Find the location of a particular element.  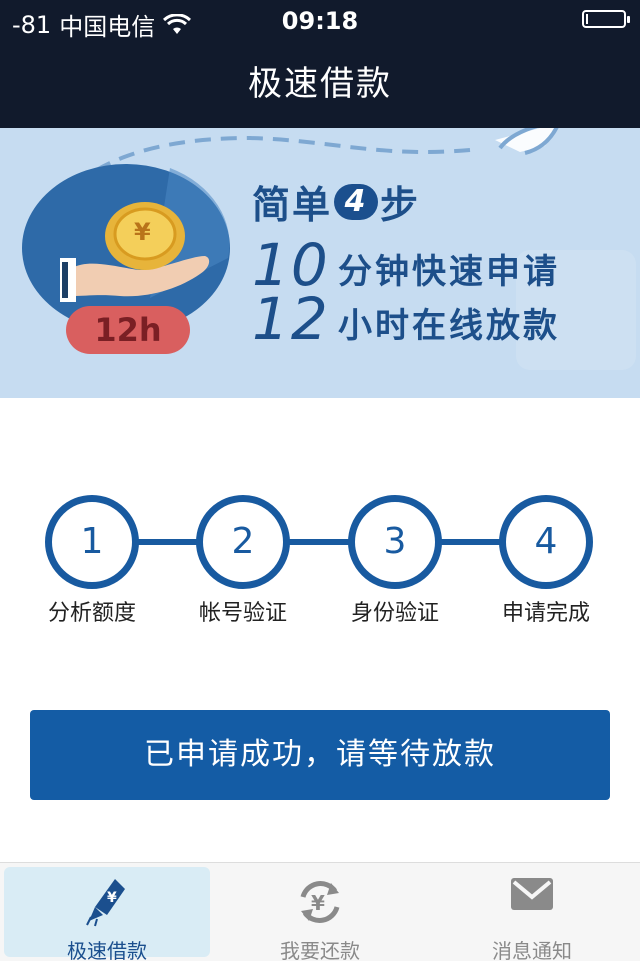

step-label: 身份验证 is located at coordinates (394, 613).